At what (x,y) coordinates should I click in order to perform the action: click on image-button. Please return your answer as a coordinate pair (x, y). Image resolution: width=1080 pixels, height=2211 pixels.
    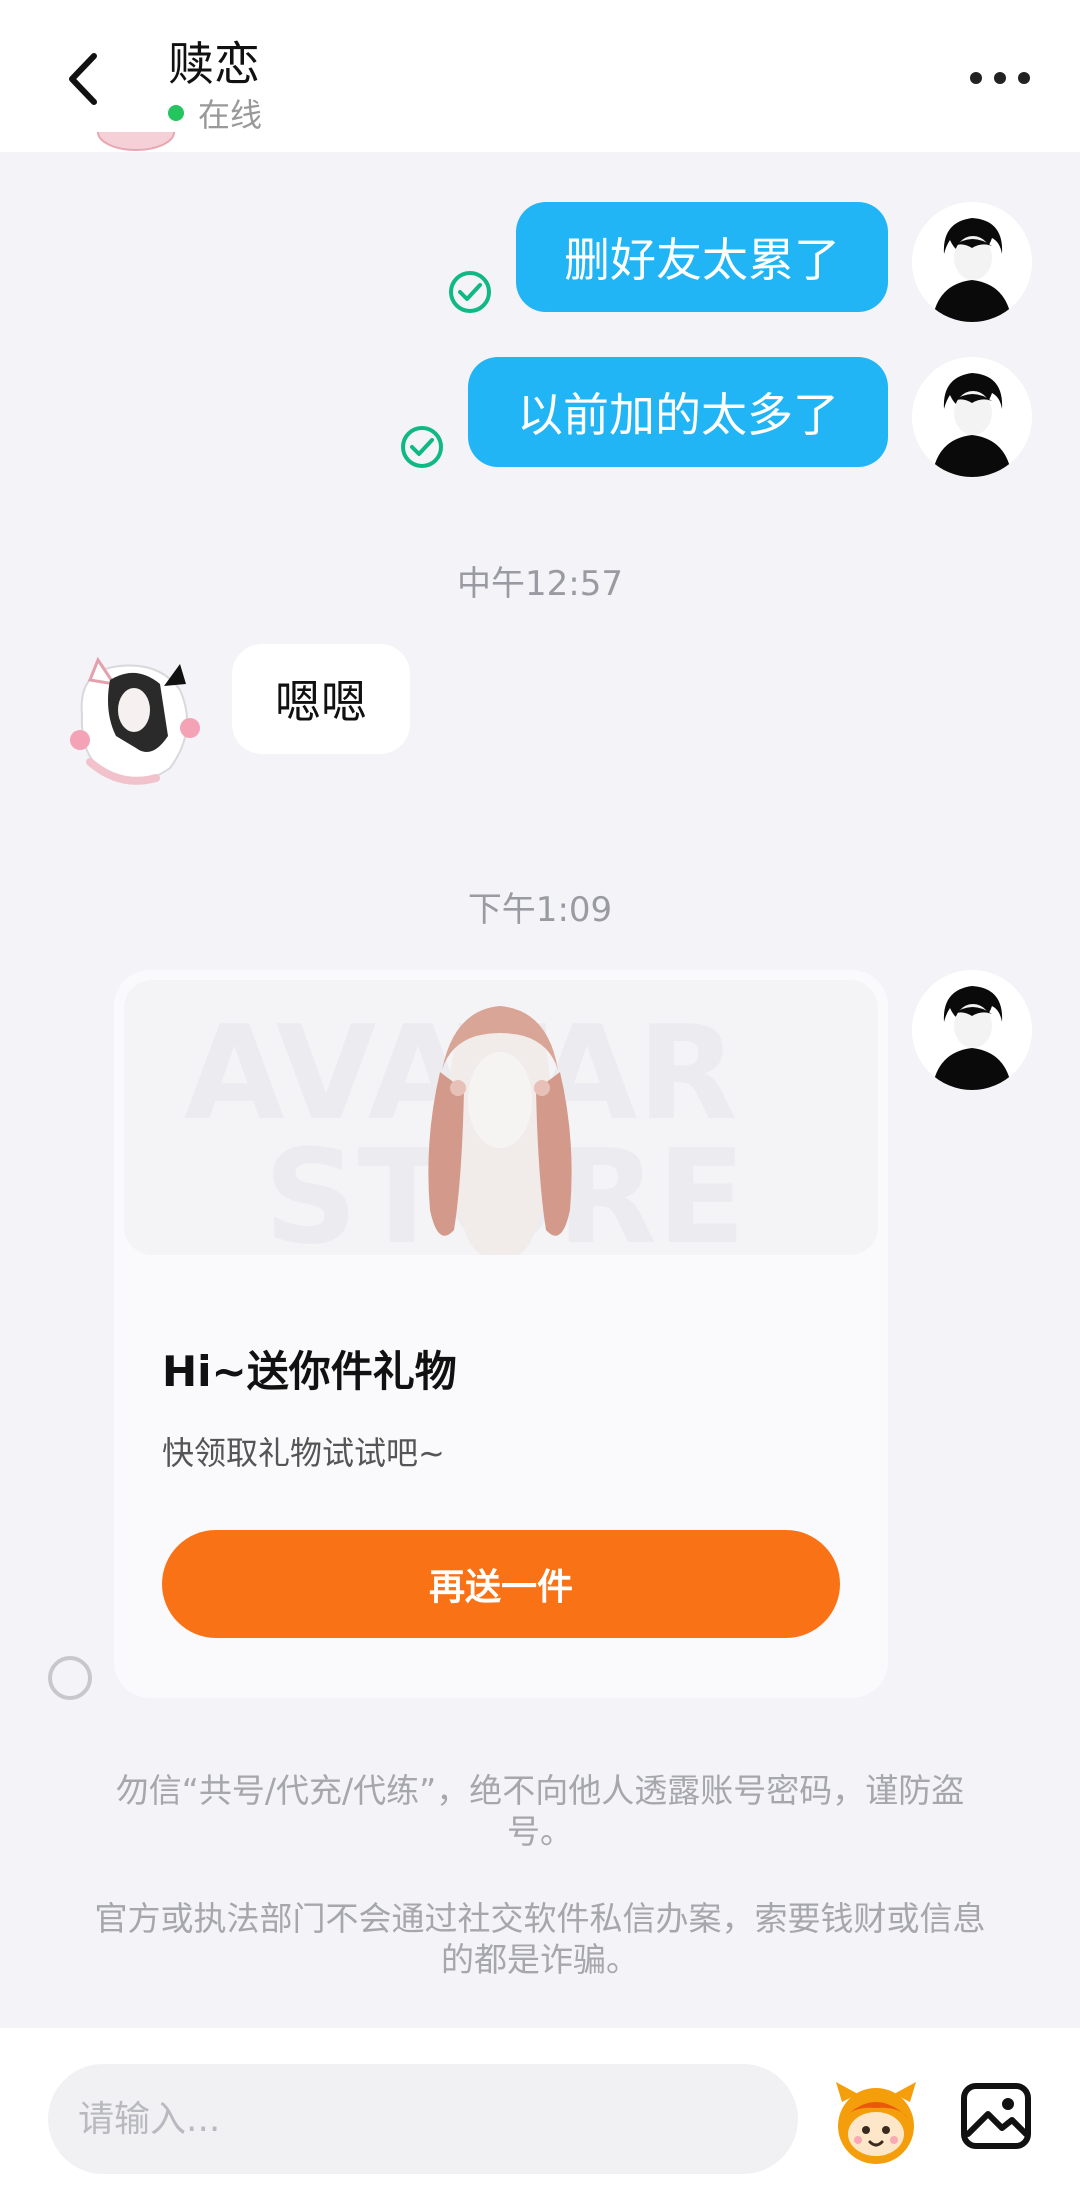
    Looking at the image, I should click on (996, 2116).